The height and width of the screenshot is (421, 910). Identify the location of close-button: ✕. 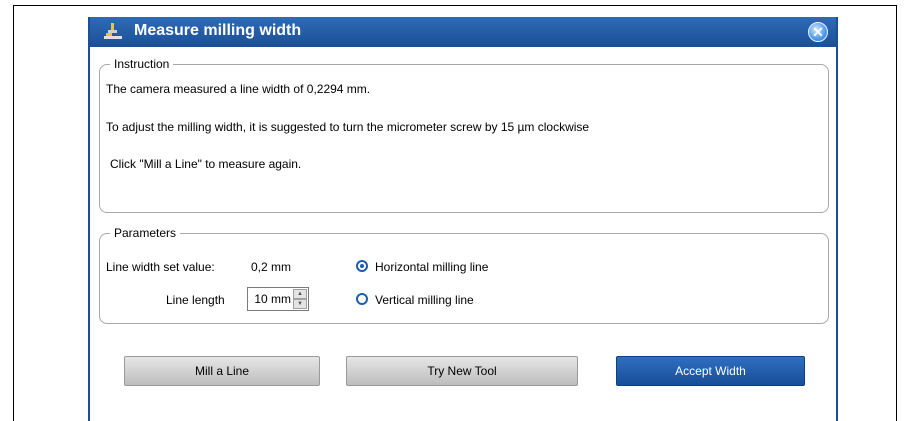
(818, 32).